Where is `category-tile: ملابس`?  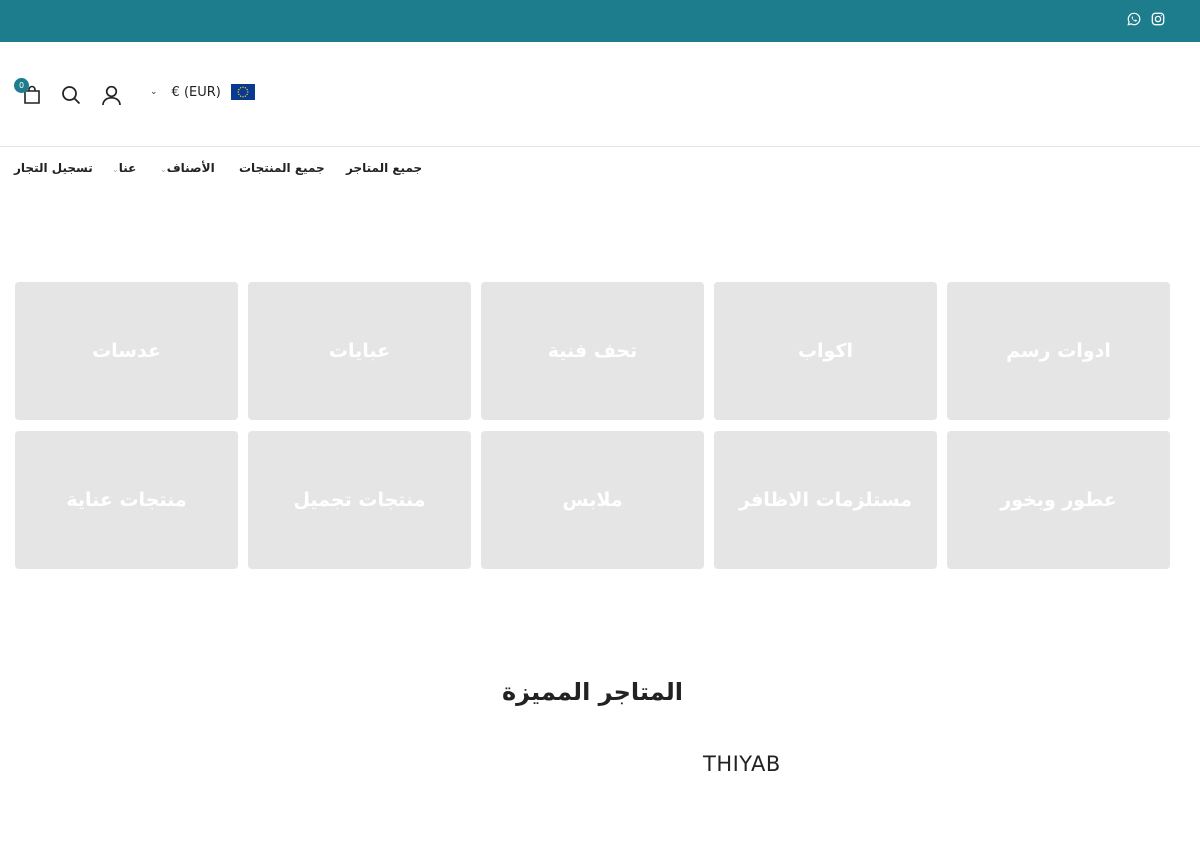 category-tile: ملابس is located at coordinates (592, 500).